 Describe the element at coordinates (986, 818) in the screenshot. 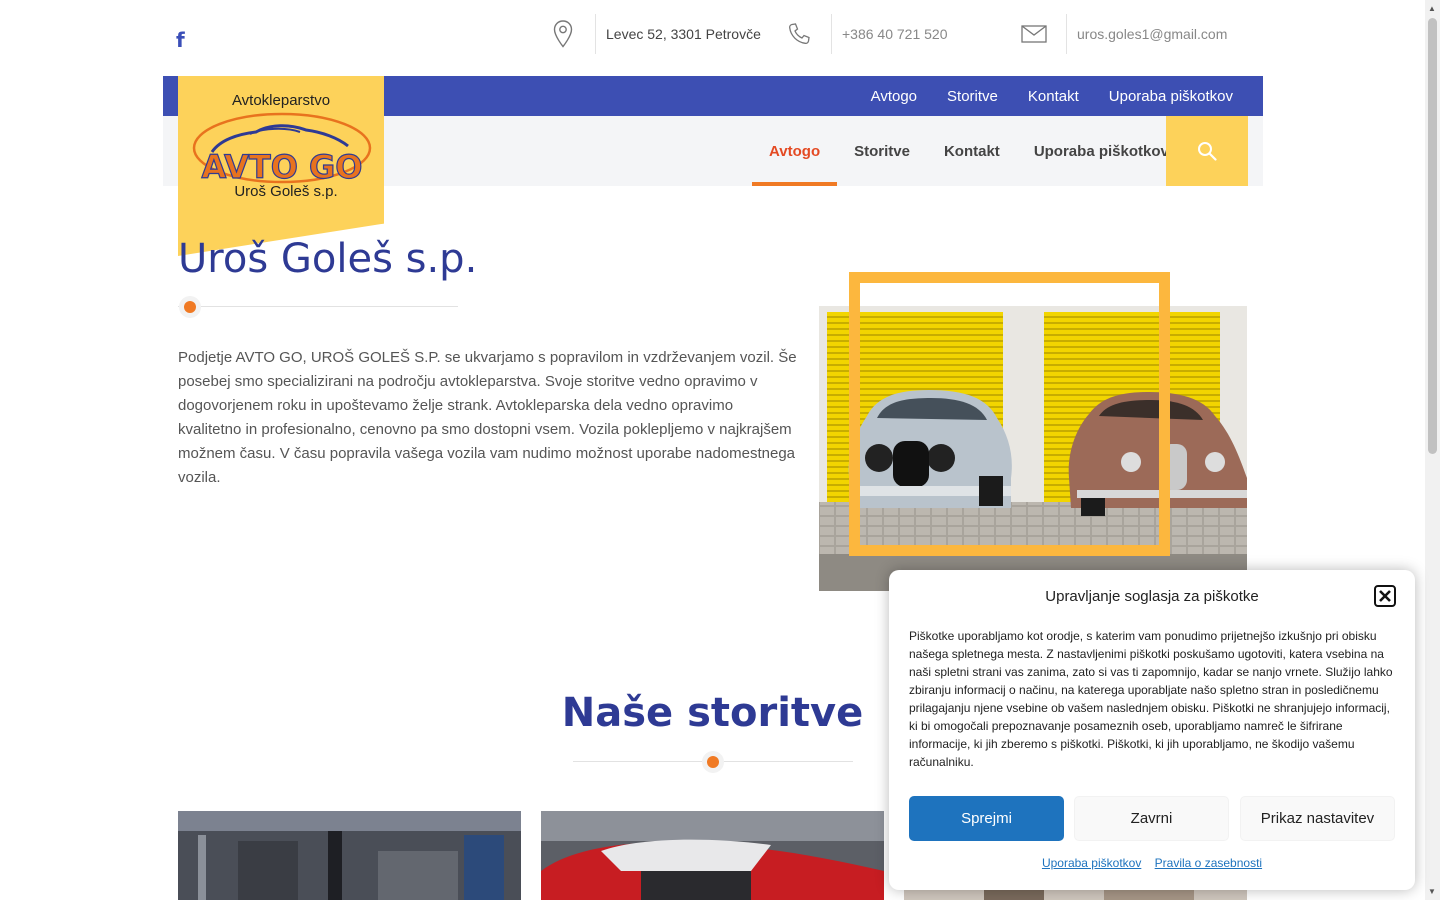

I see `accept-button: Sprejmi` at that location.